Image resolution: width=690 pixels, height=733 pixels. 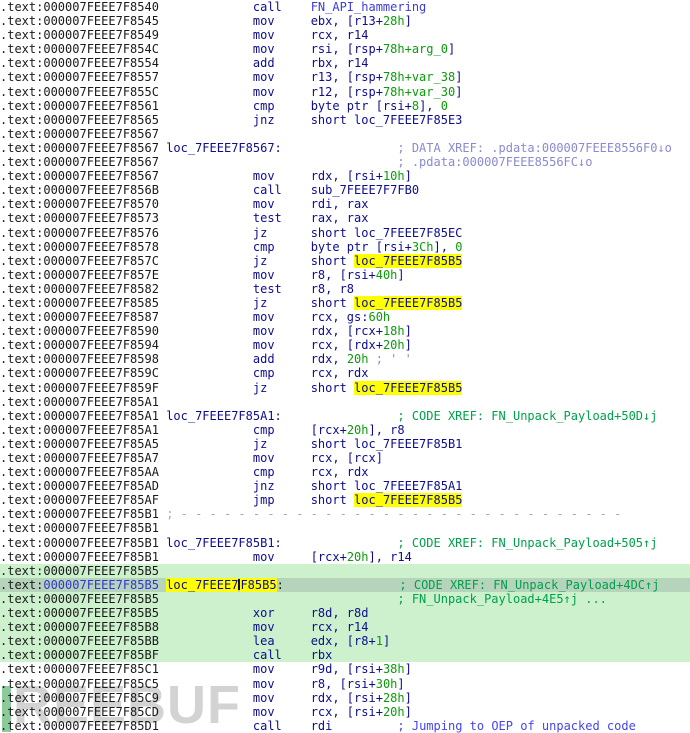 I want to click on asm-token: .text:000007FEEE7F8540, so click(x=79, y=7).